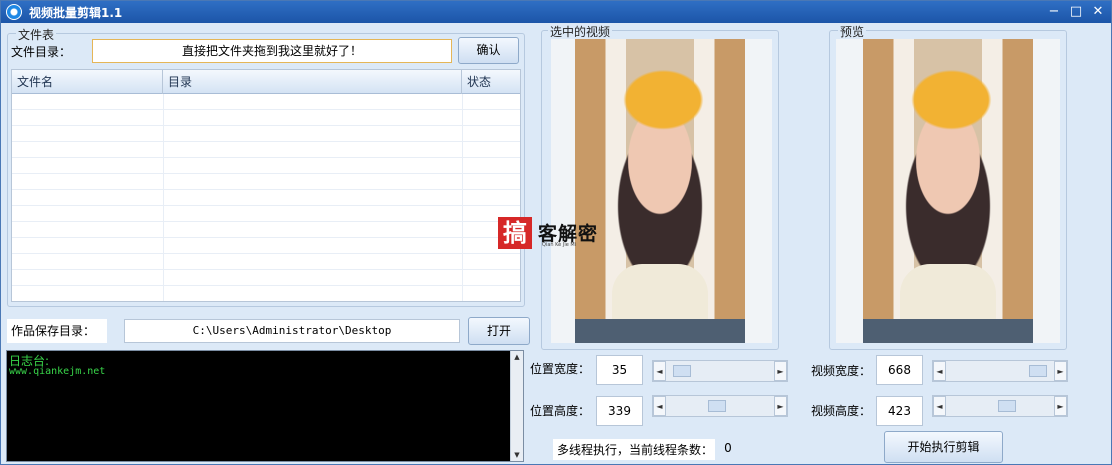 This screenshot has height=465, width=1112. I want to click on title-bar: 视频批量剪辑1.1 − □ ✕, so click(556, 12).